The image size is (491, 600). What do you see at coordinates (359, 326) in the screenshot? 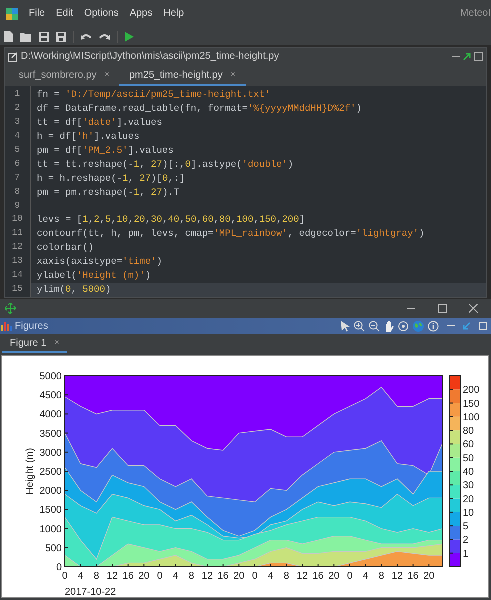
I see `zoom-in-icon` at bounding box center [359, 326].